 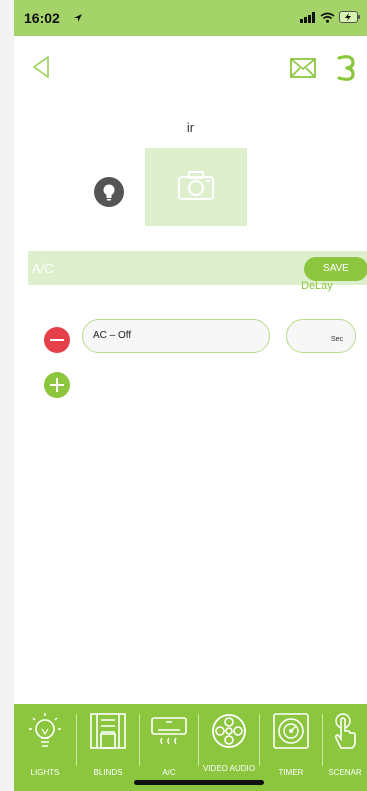 What do you see at coordinates (321, 336) in the screenshot?
I see `delay-input: Sec` at bounding box center [321, 336].